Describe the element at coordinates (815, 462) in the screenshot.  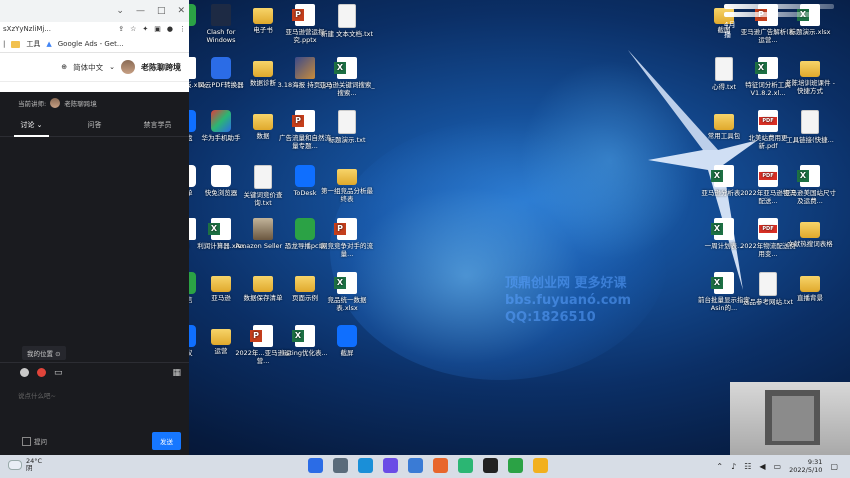
I see `time: 9:31` at that location.